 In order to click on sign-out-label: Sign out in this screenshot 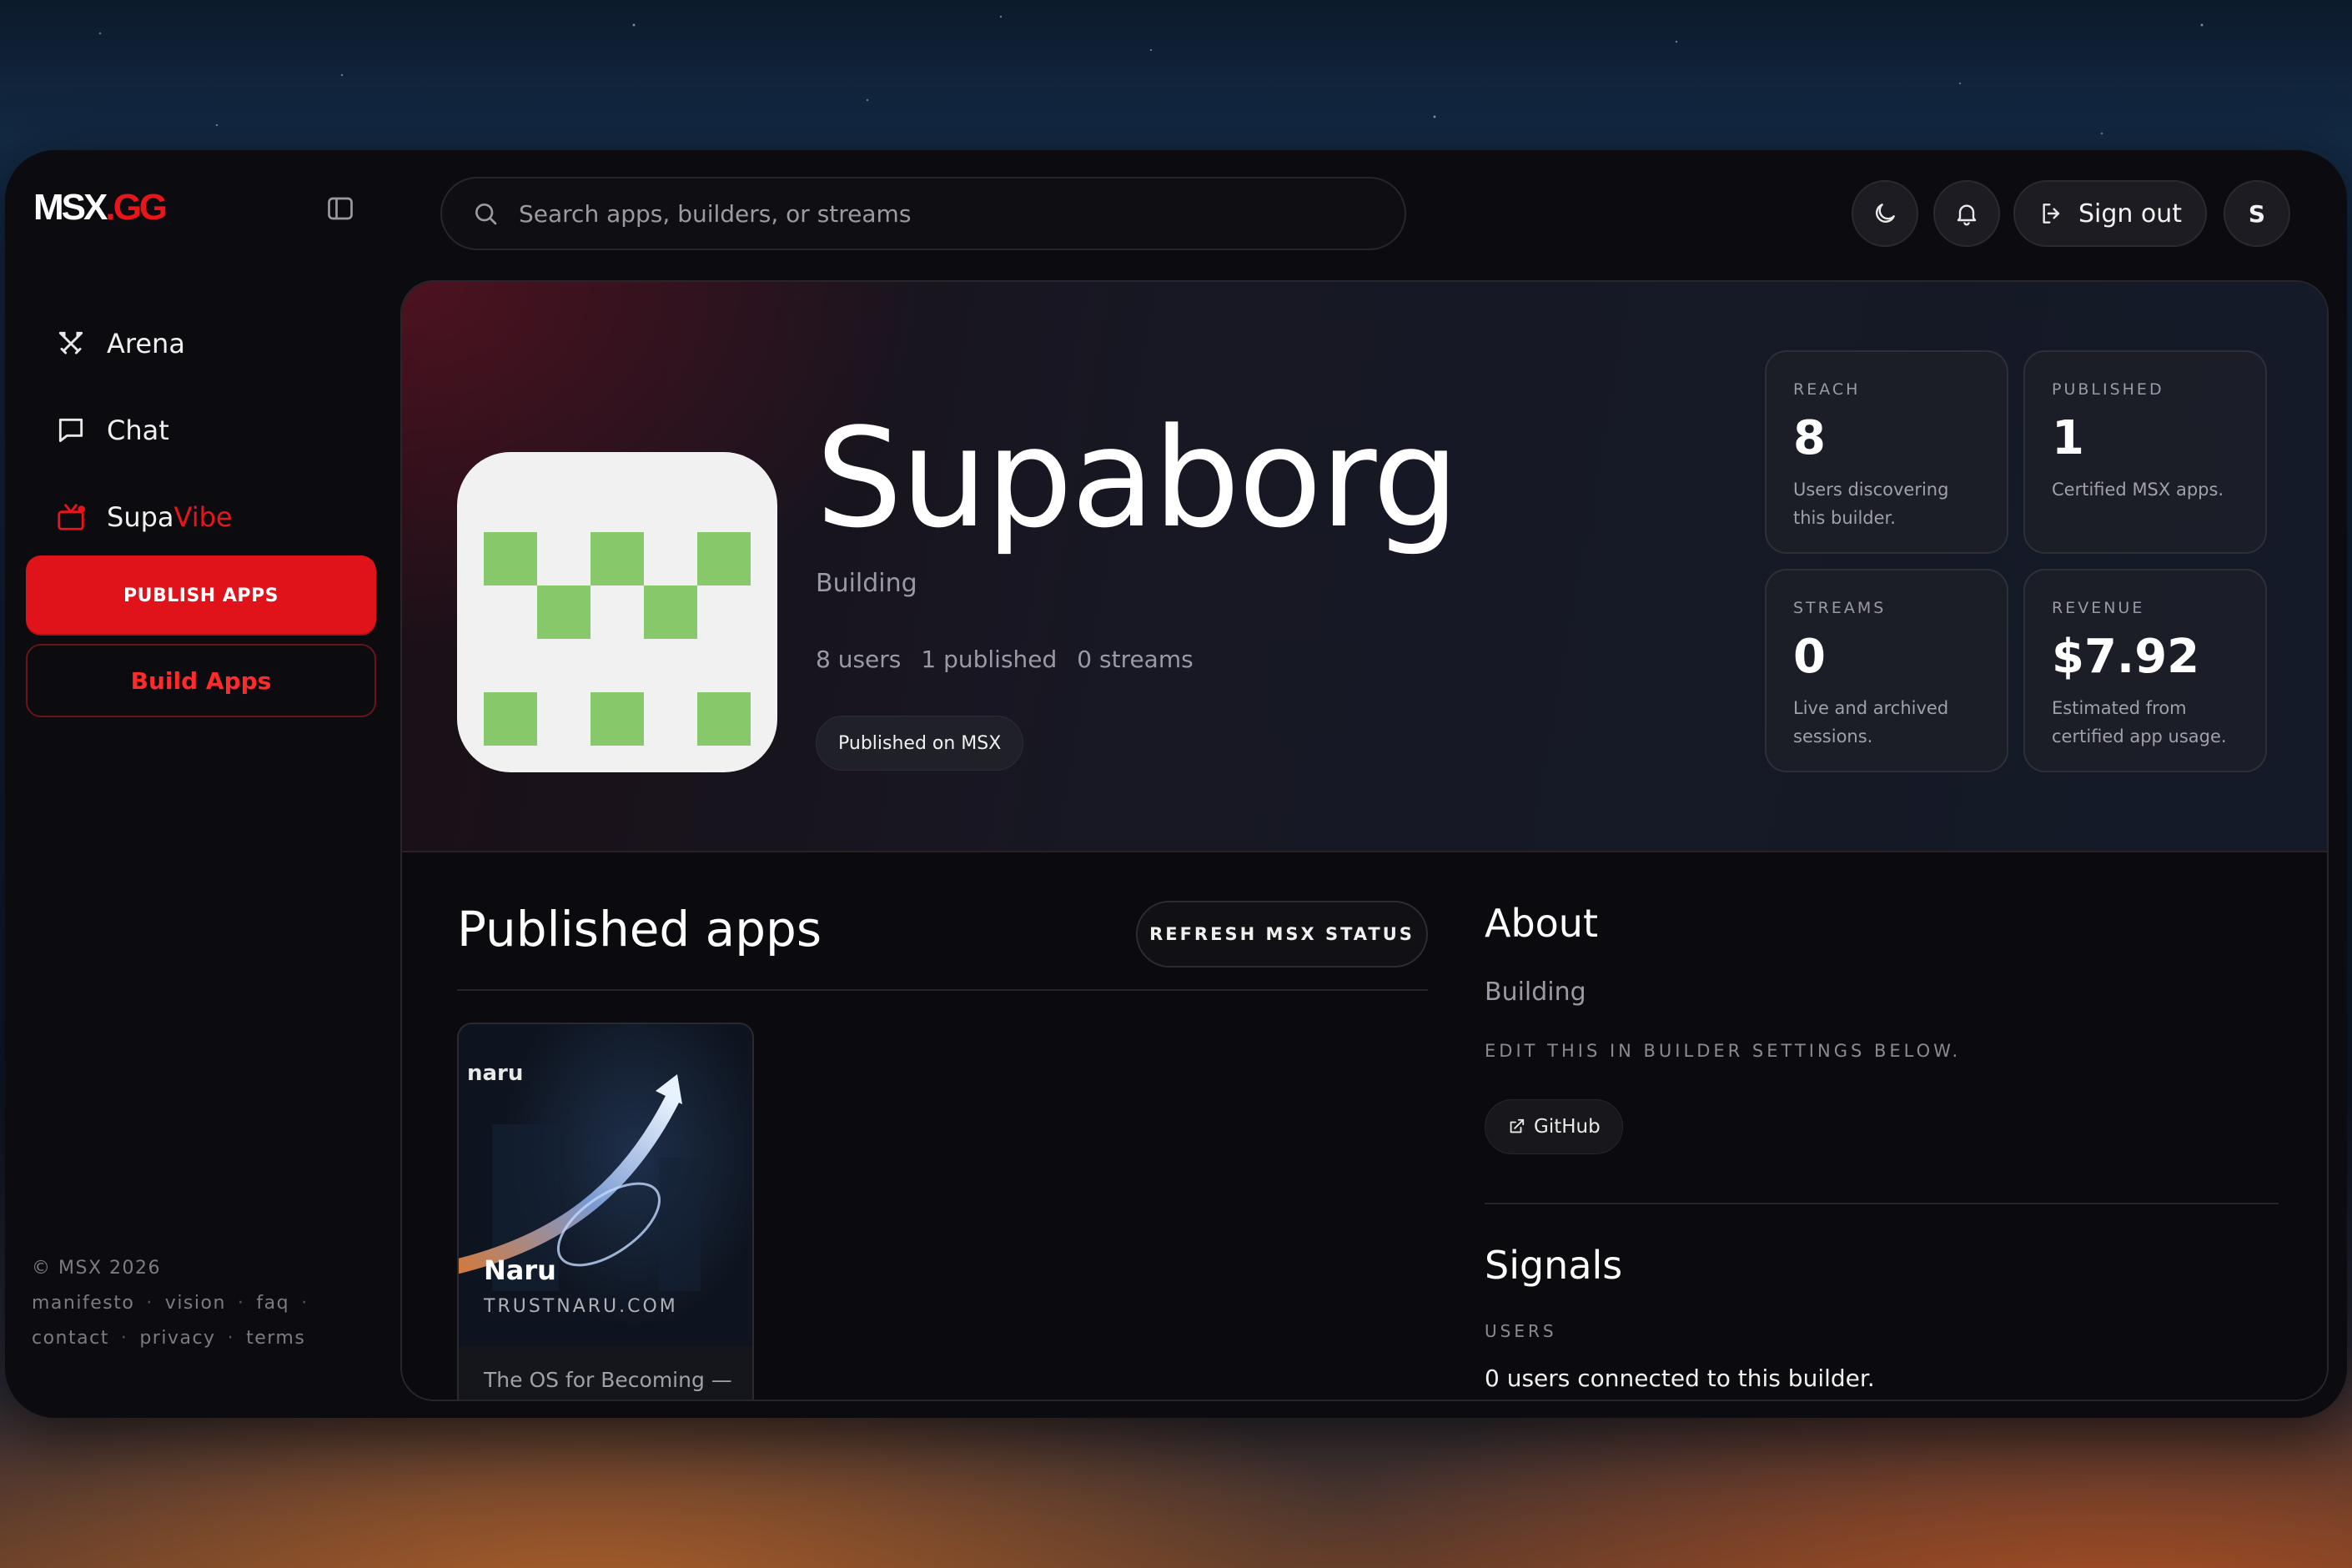, I will do `click(2130, 214)`.